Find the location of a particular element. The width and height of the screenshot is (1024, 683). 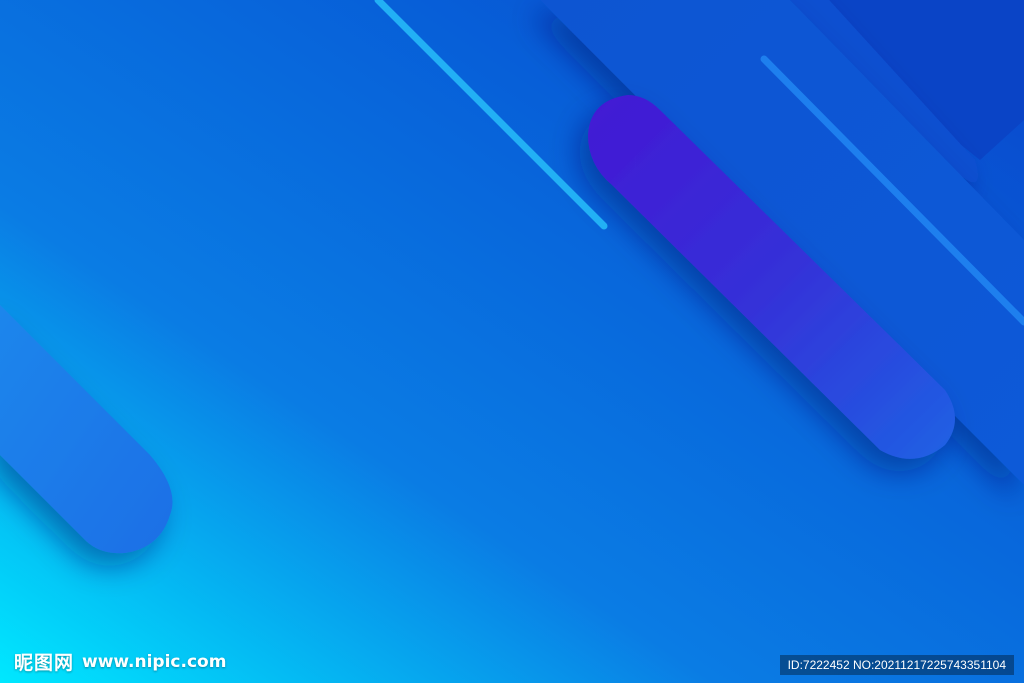

site-watermark-logo: 昵图网 www.nipic.com is located at coordinates (120, 661).